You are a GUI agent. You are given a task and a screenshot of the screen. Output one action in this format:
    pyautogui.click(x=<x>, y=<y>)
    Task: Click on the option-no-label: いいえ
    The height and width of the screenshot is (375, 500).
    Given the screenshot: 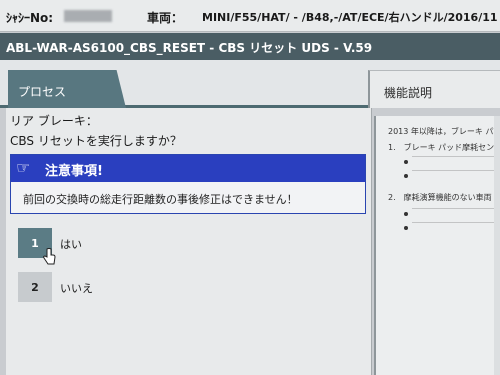 What is the action you would take?
    pyautogui.click(x=76, y=288)
    